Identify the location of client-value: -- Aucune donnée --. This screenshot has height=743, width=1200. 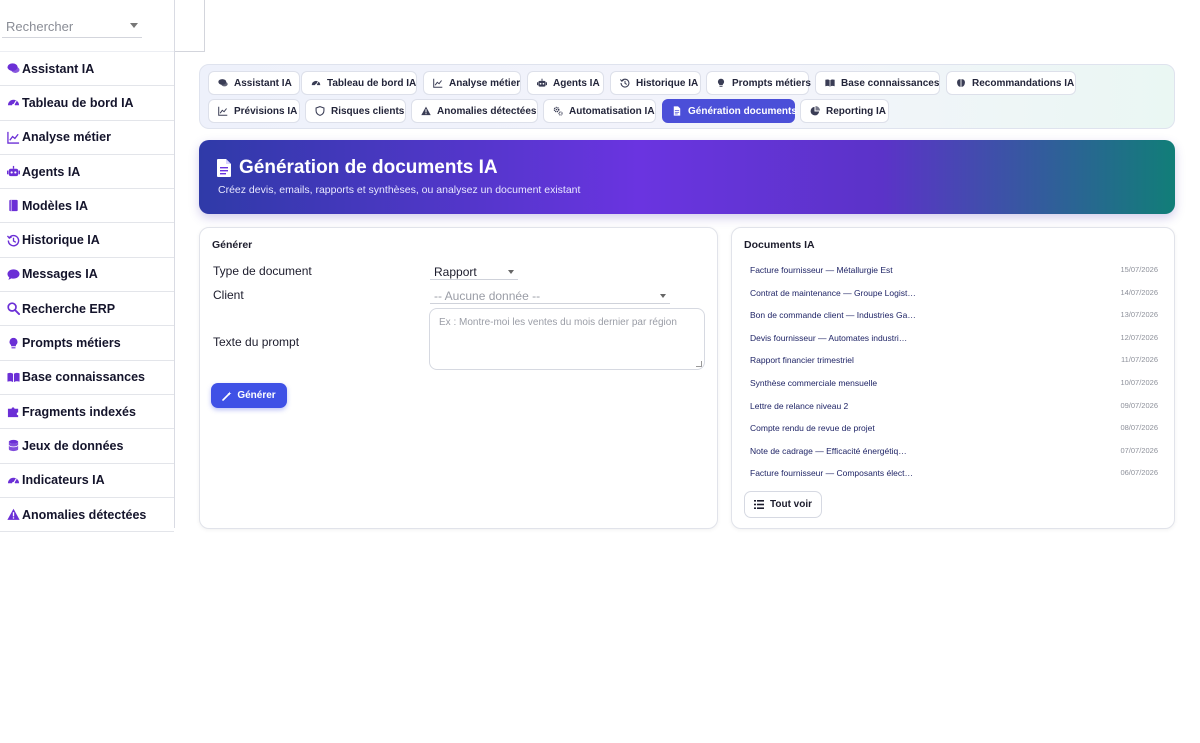
(487, 296).